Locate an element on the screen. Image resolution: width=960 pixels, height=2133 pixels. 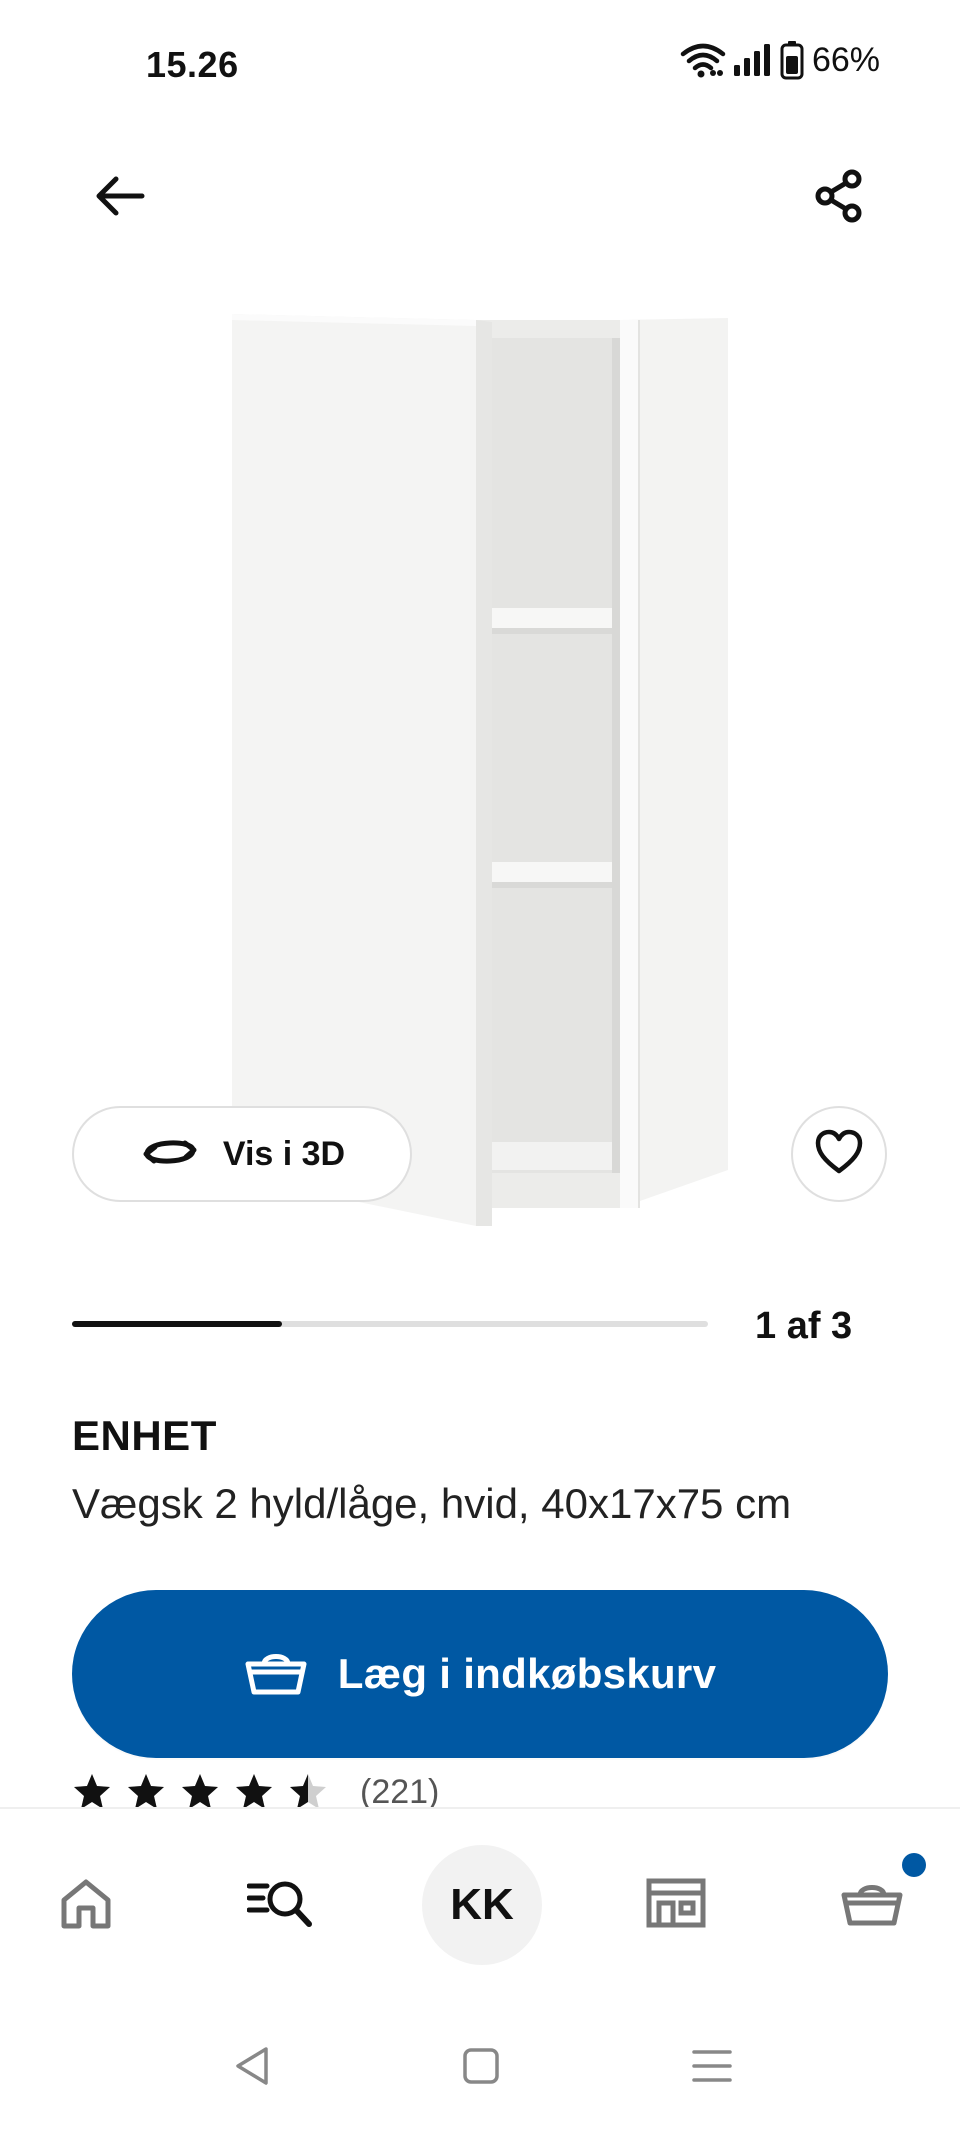
nav-basket is located at coordinates (872, 1905).